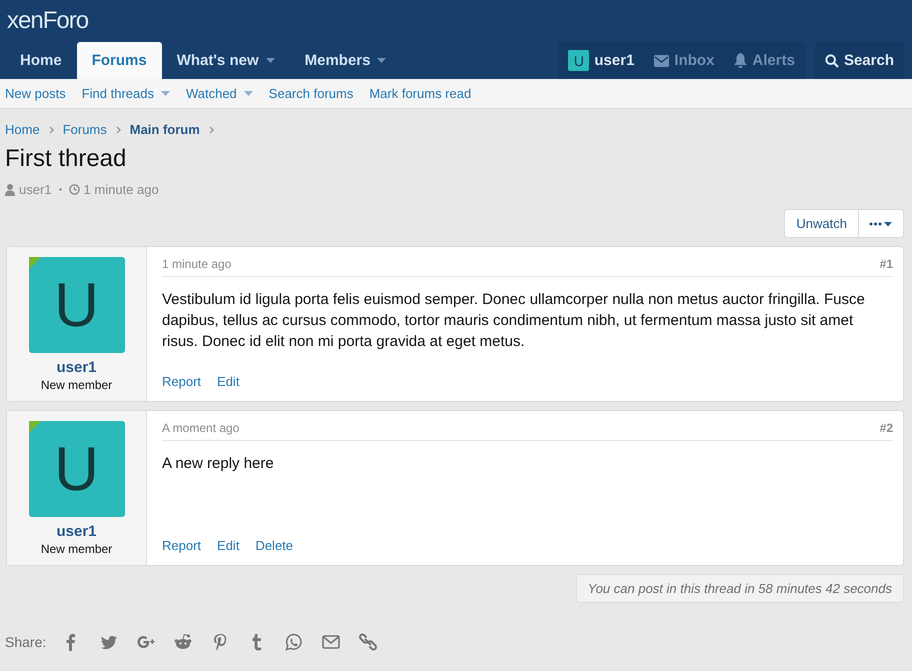 The image size is (912, 671). Describe the element at coordinates (126, 93) in the screenshot. I see `subnav-link: Find threads` at that location.